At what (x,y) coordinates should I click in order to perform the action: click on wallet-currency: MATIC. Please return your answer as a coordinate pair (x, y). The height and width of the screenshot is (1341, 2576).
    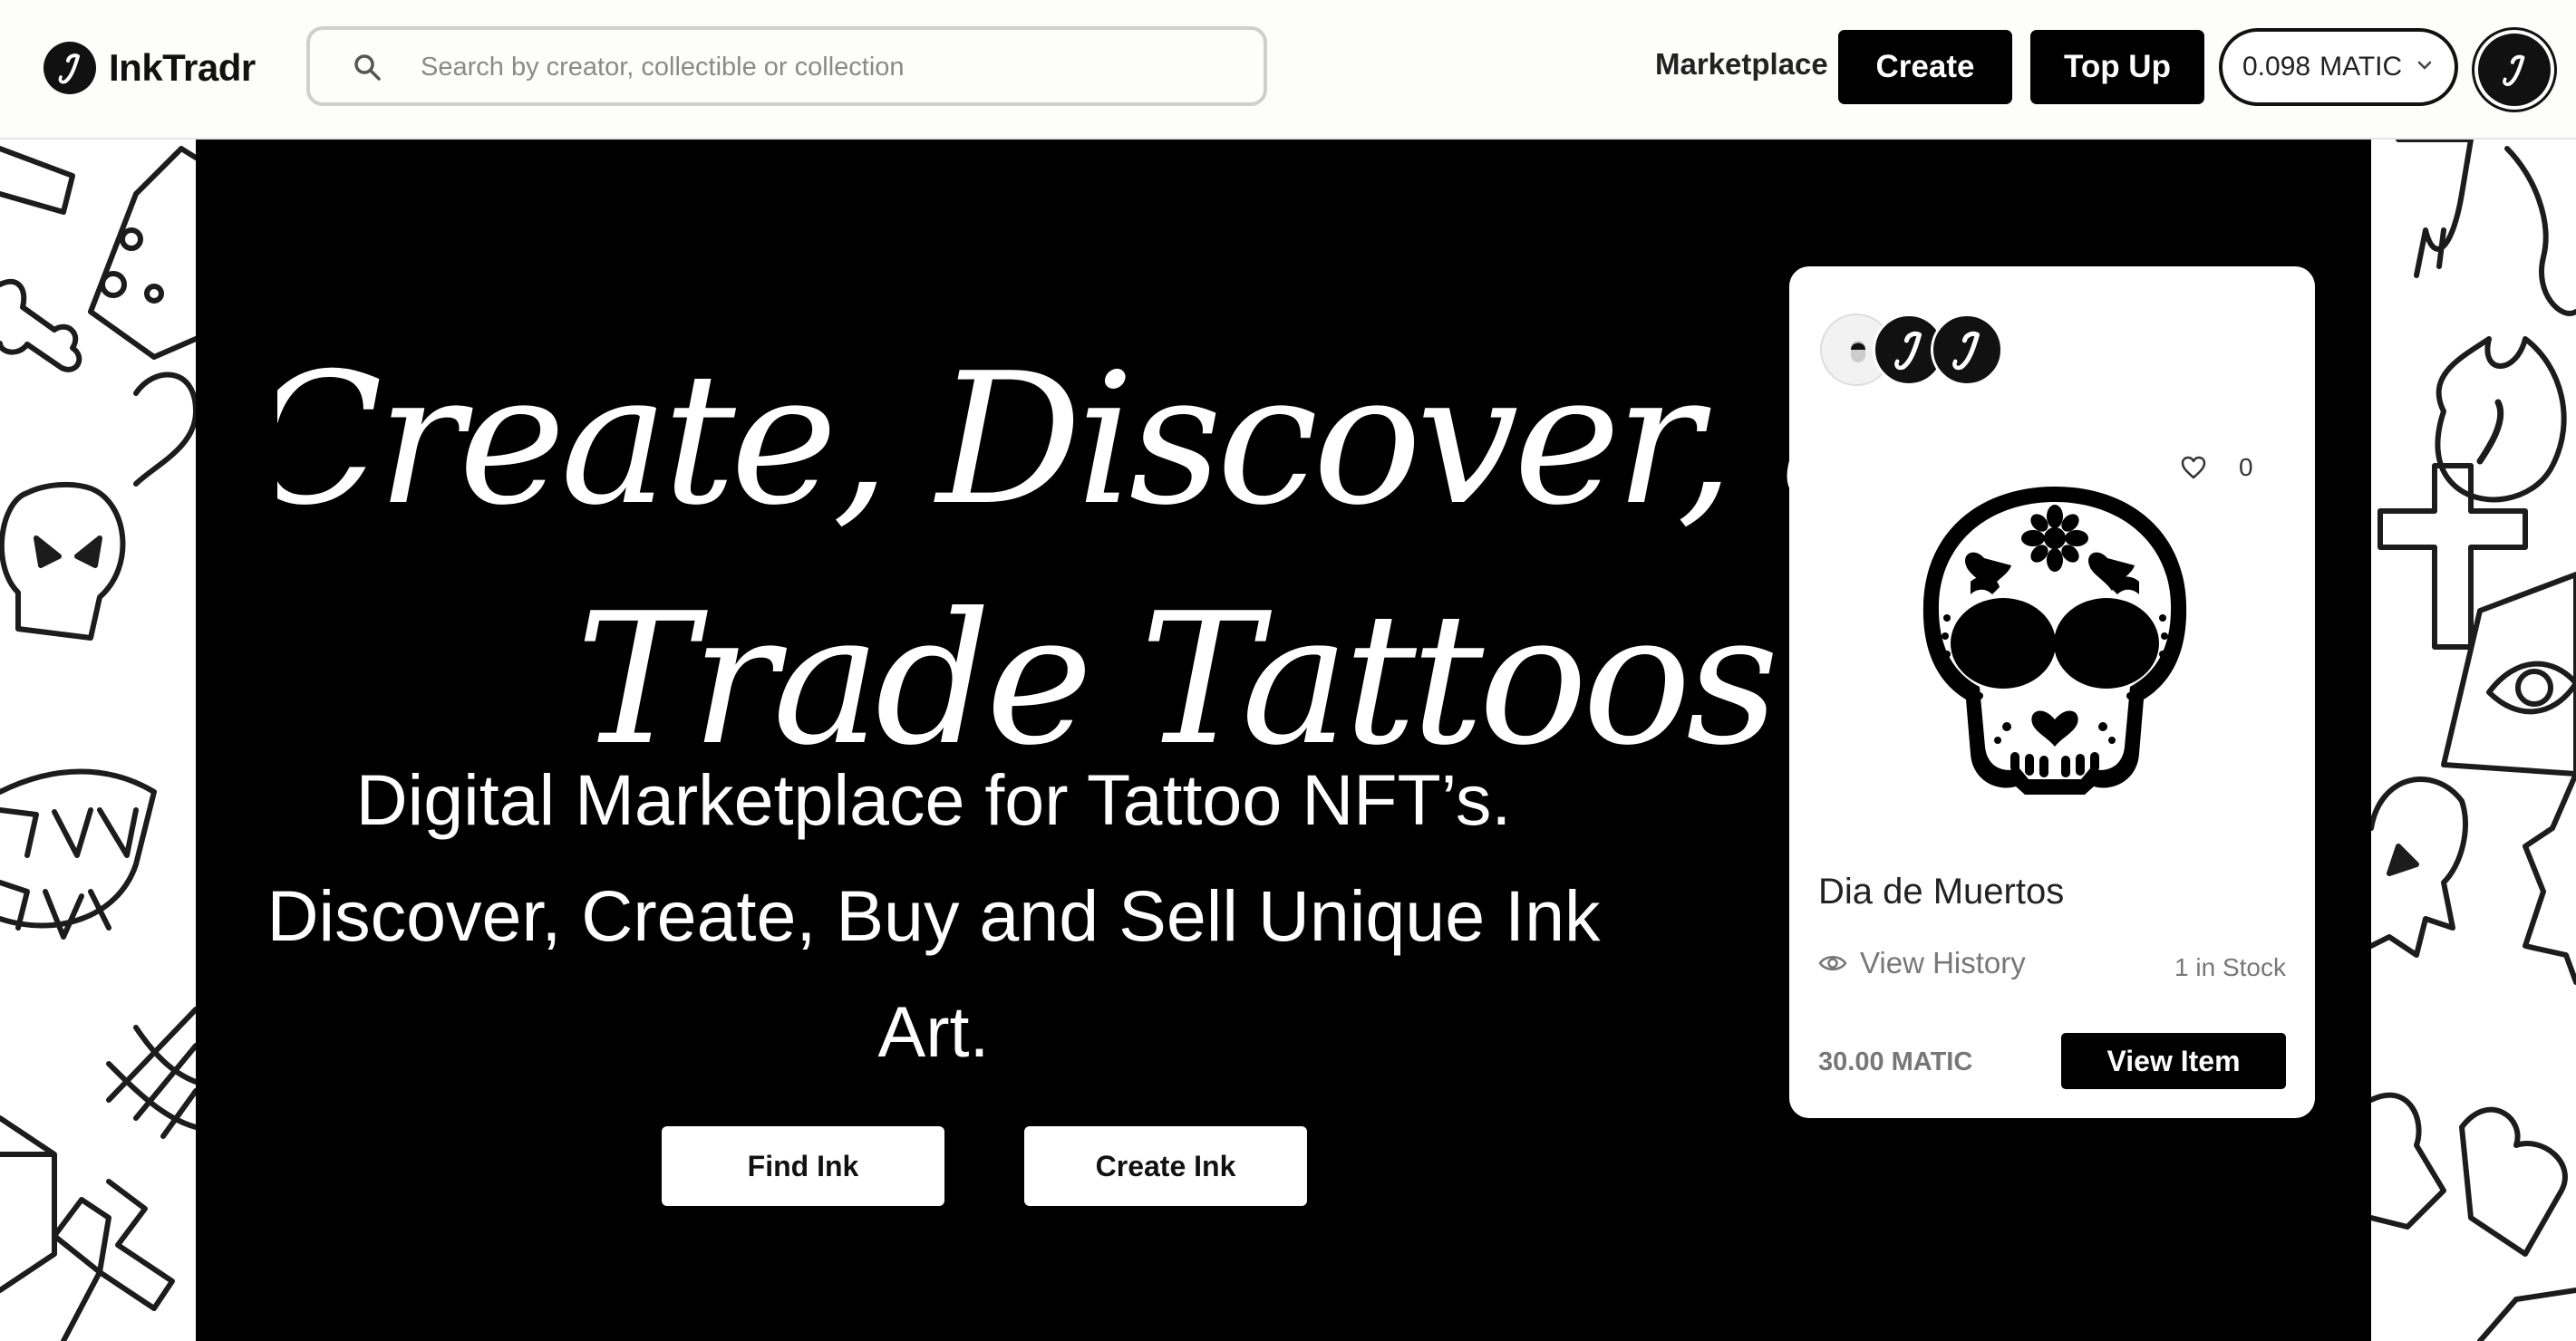
    Looking at the image, I should click on (2361, 67).